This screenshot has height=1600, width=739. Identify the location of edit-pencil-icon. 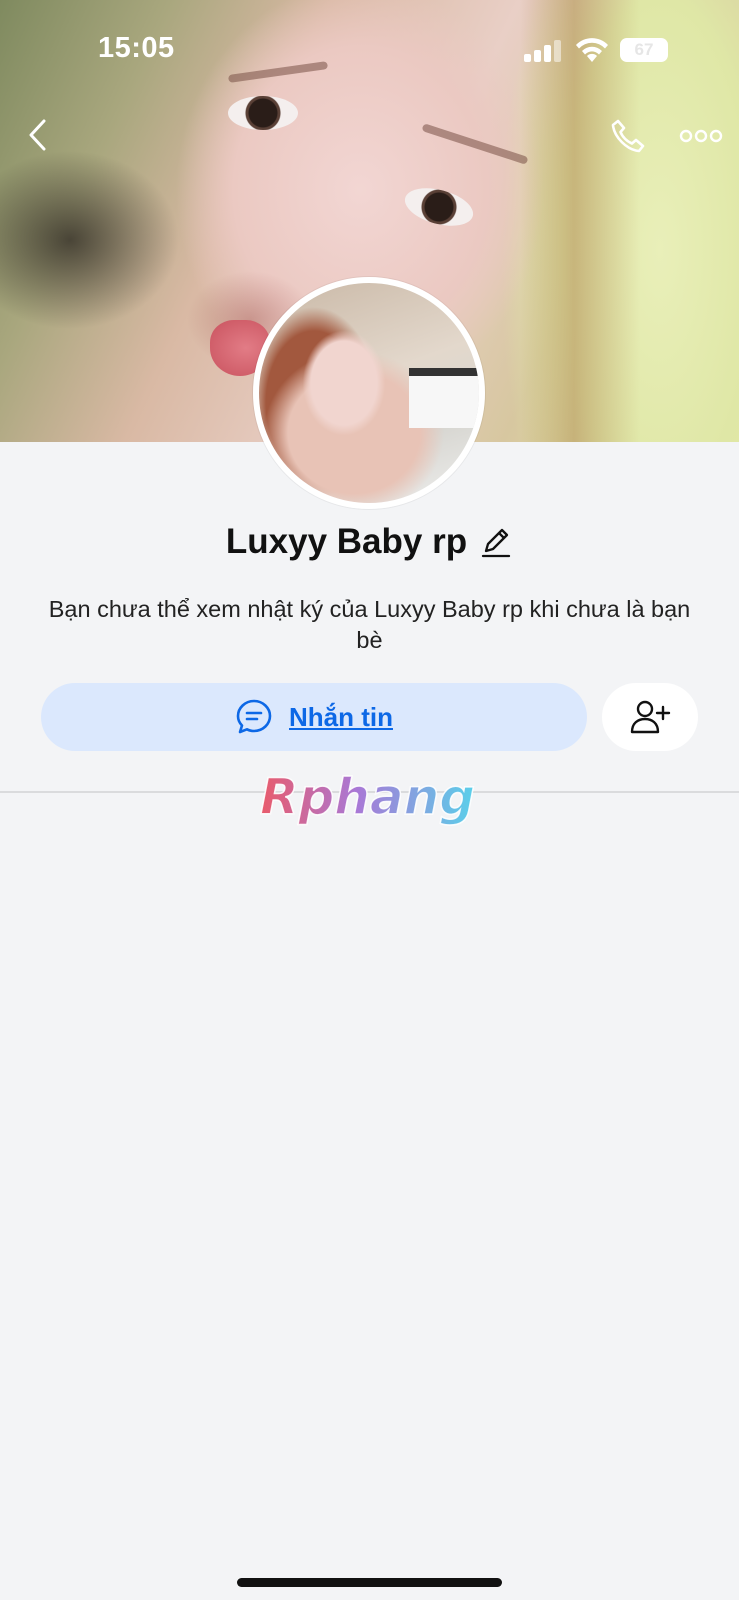
(496, 542).